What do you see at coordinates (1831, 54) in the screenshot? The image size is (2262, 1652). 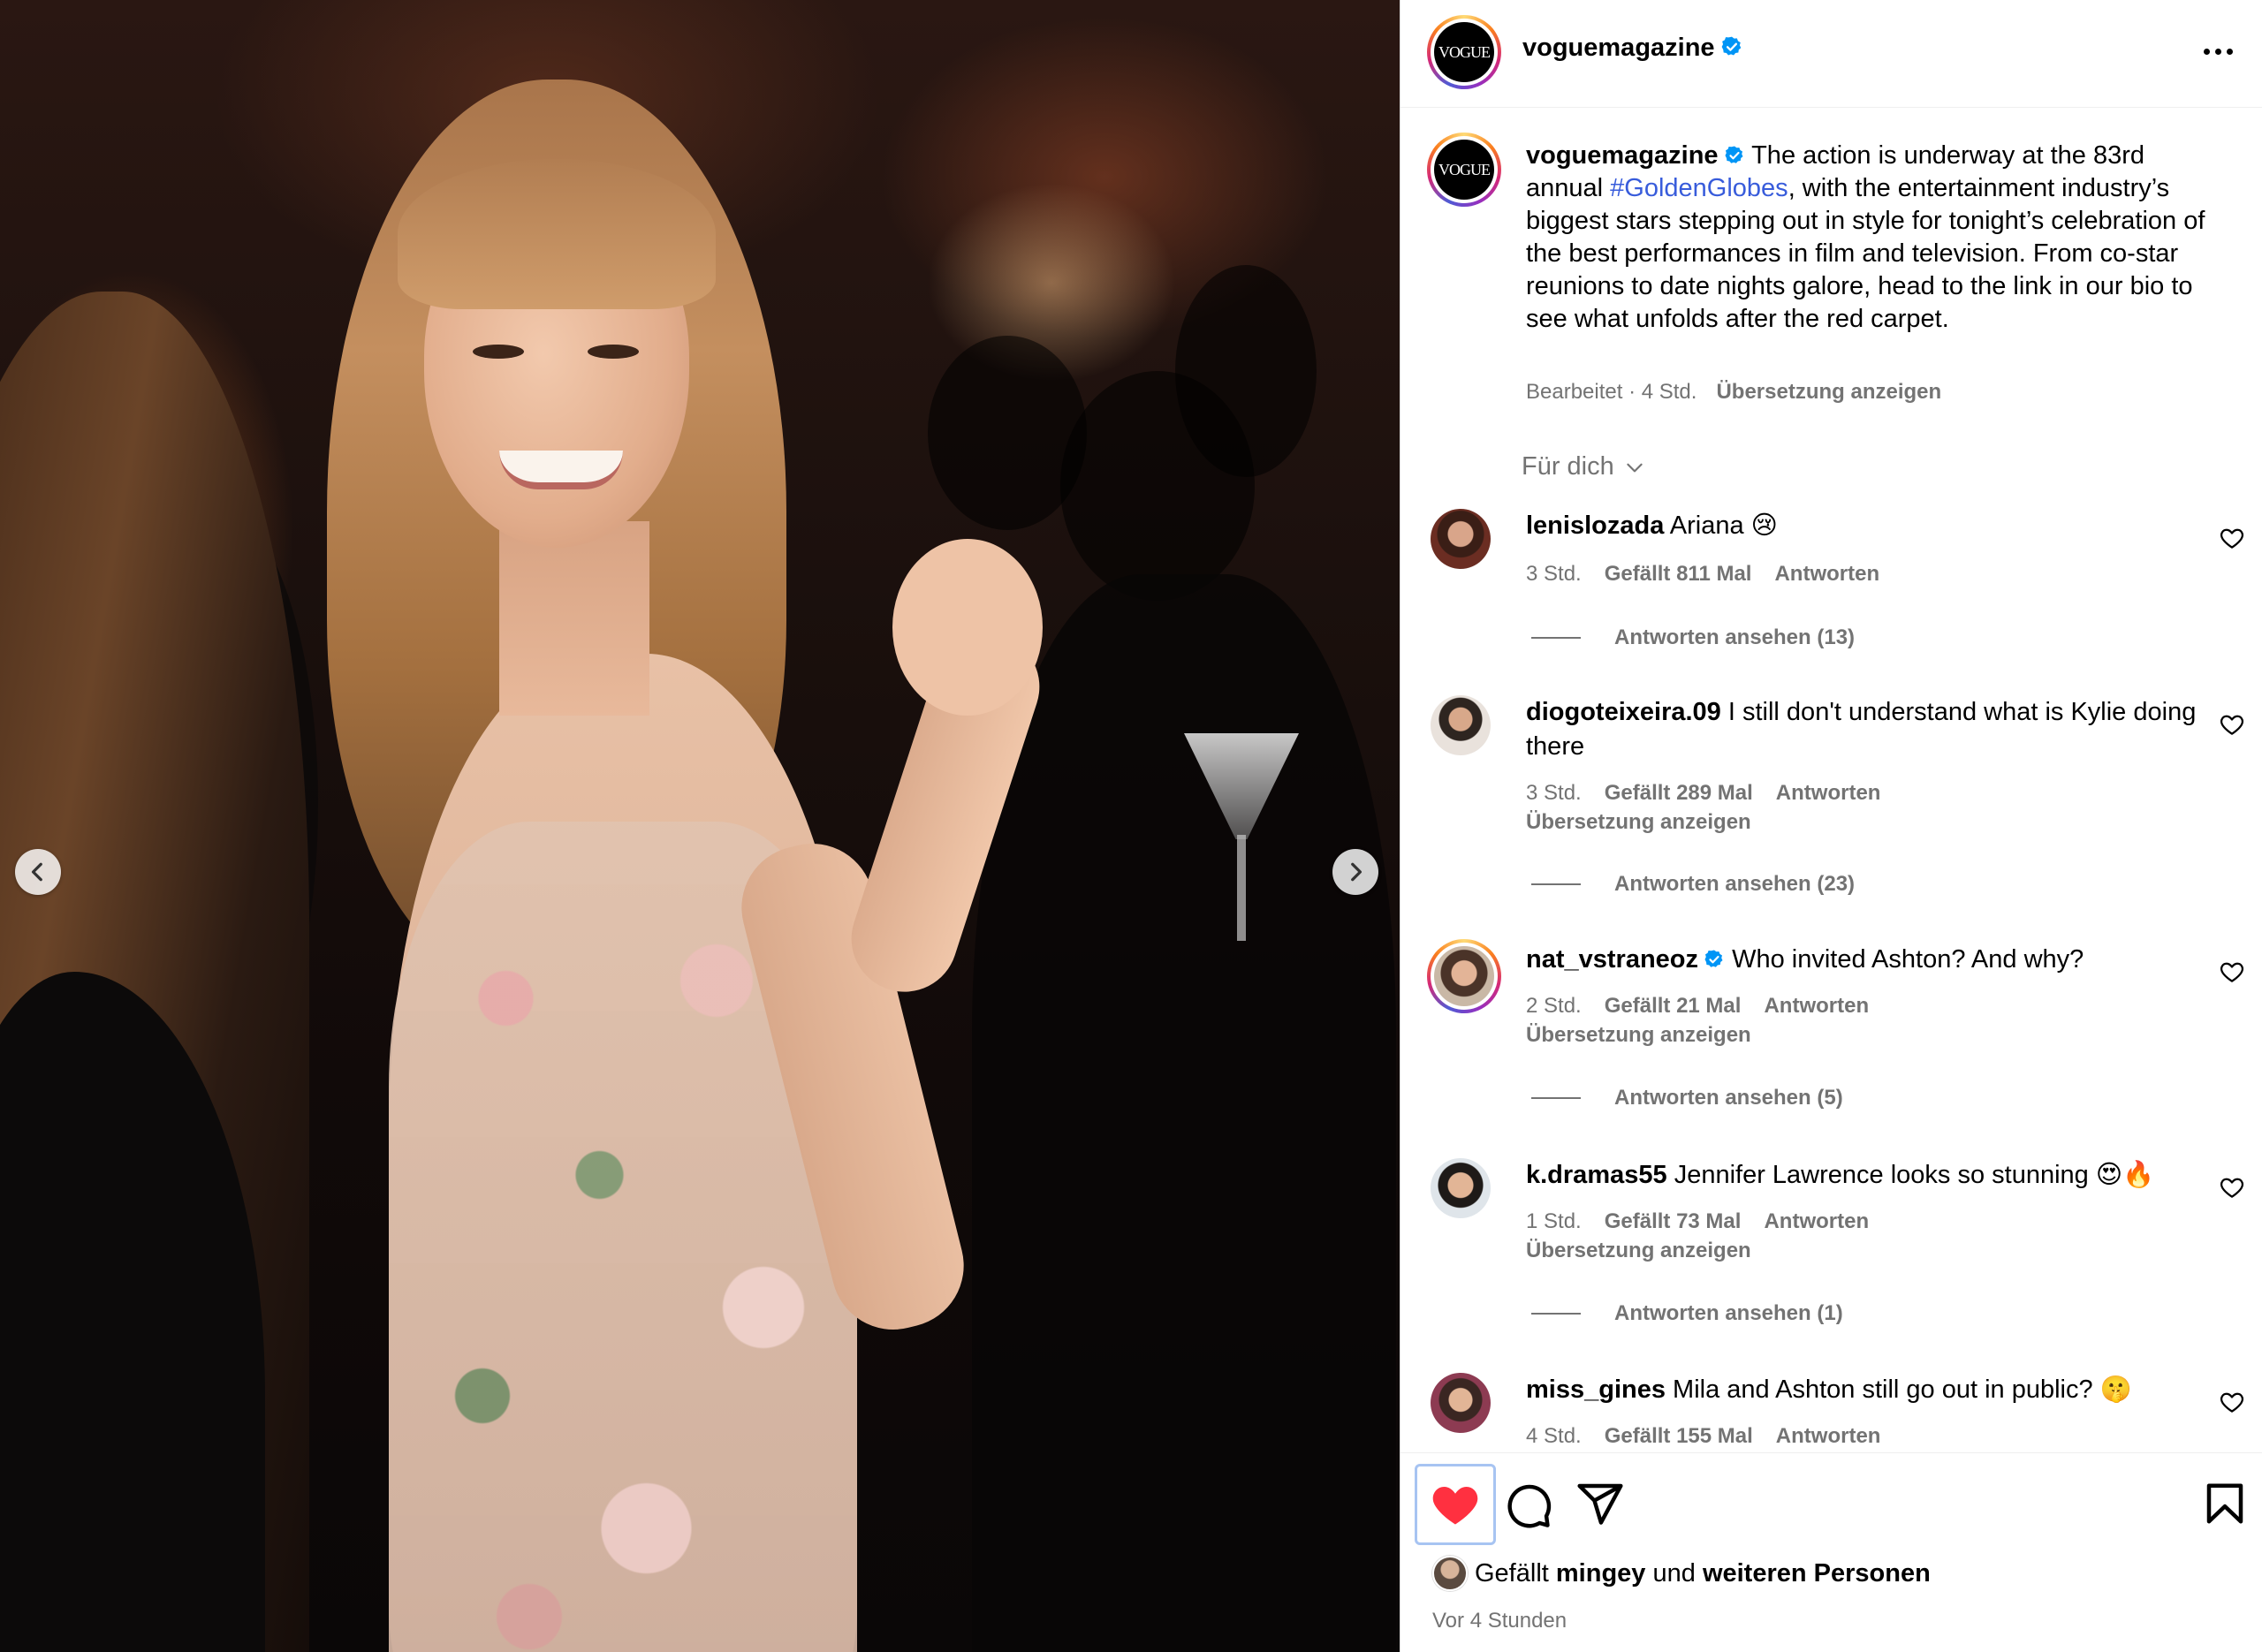 I see `post-header: VOGUE voguemagazine` at bounding box center [1831, 54].